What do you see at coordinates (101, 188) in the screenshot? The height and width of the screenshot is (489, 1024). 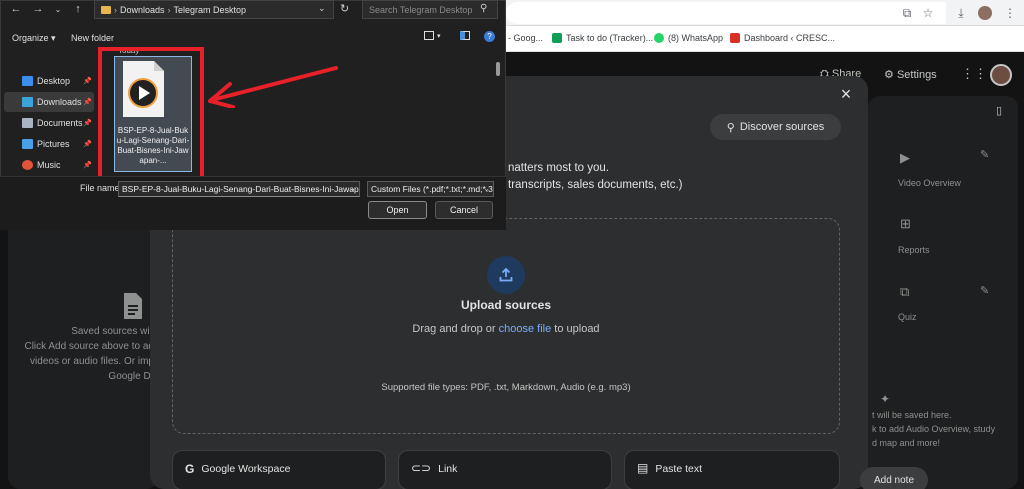 I see `file-name-label: File name:` at bounding box center [101, 188].